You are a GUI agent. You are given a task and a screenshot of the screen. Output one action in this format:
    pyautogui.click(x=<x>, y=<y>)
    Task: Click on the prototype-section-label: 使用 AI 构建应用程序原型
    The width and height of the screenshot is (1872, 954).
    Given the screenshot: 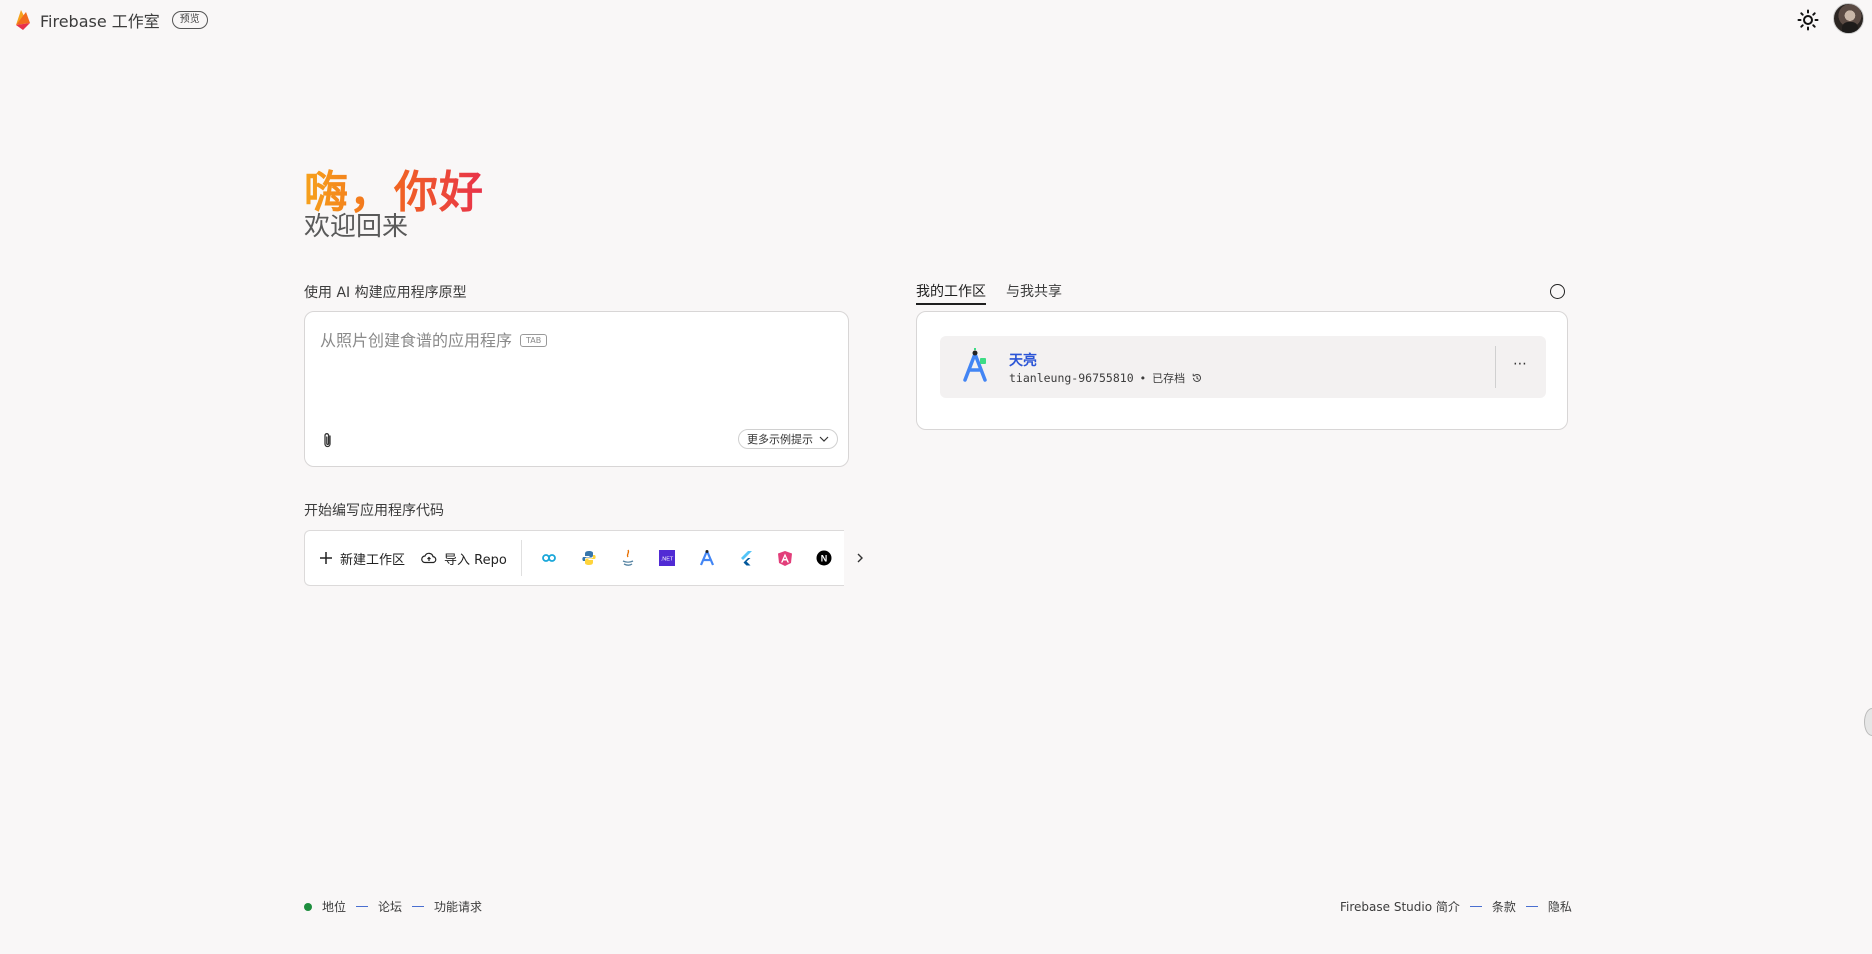 What is the action you would take?
    pyautogui.click(x=385, y=293)
    